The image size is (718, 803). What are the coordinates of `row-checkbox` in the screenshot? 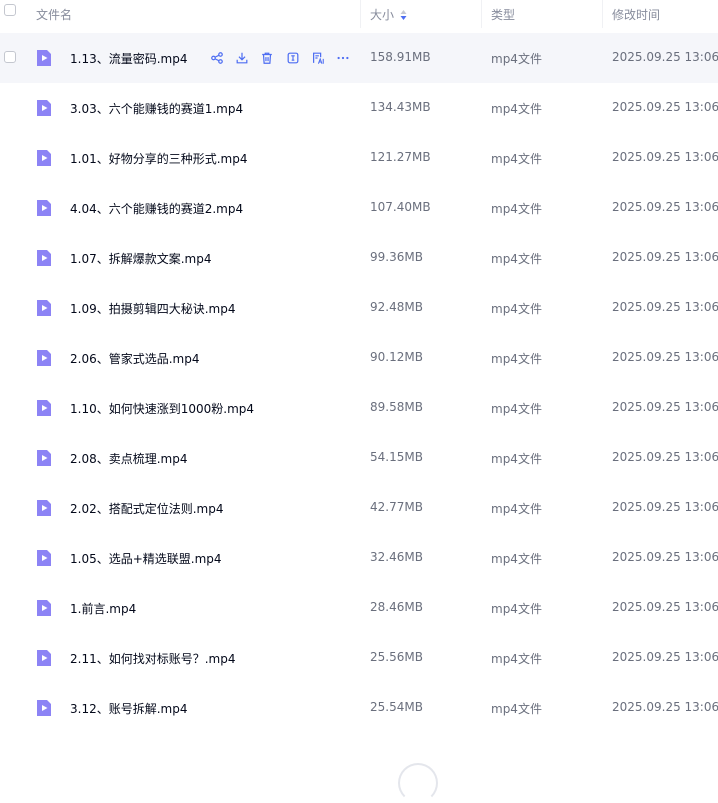 It's located at (10, 57).